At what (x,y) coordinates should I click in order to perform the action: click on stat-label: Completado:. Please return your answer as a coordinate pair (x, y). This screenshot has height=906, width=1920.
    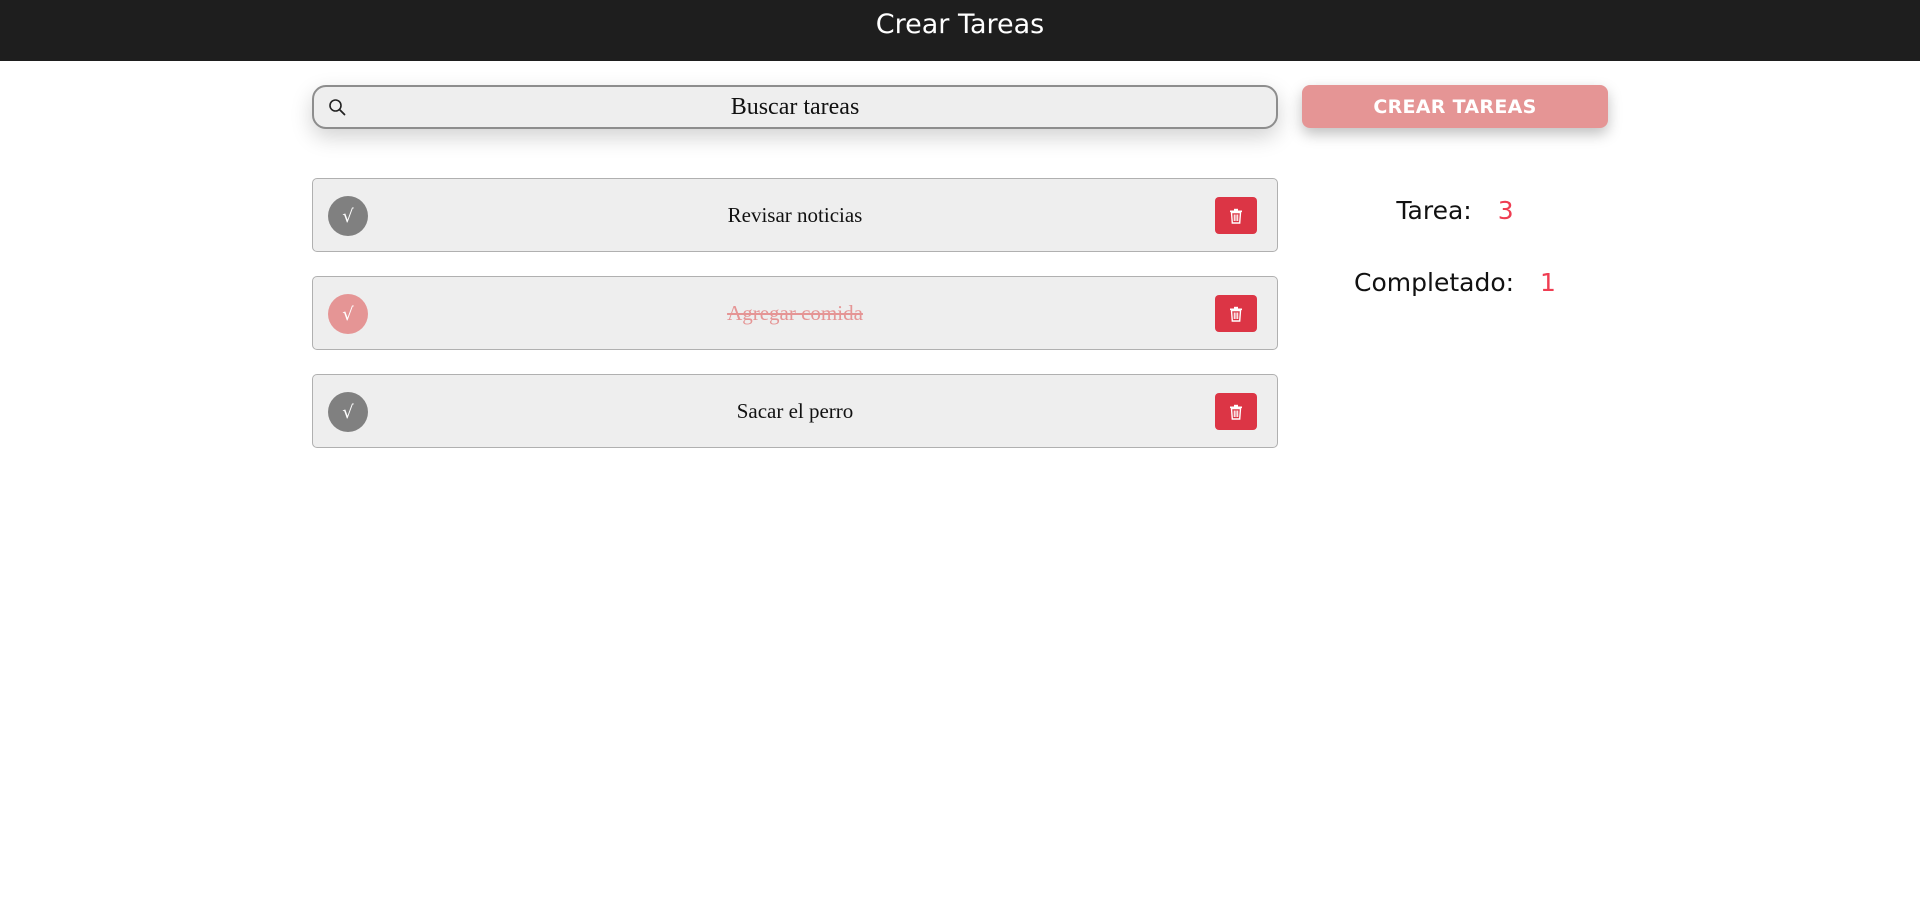
    Looking at the image, I should click on (1434, 282).